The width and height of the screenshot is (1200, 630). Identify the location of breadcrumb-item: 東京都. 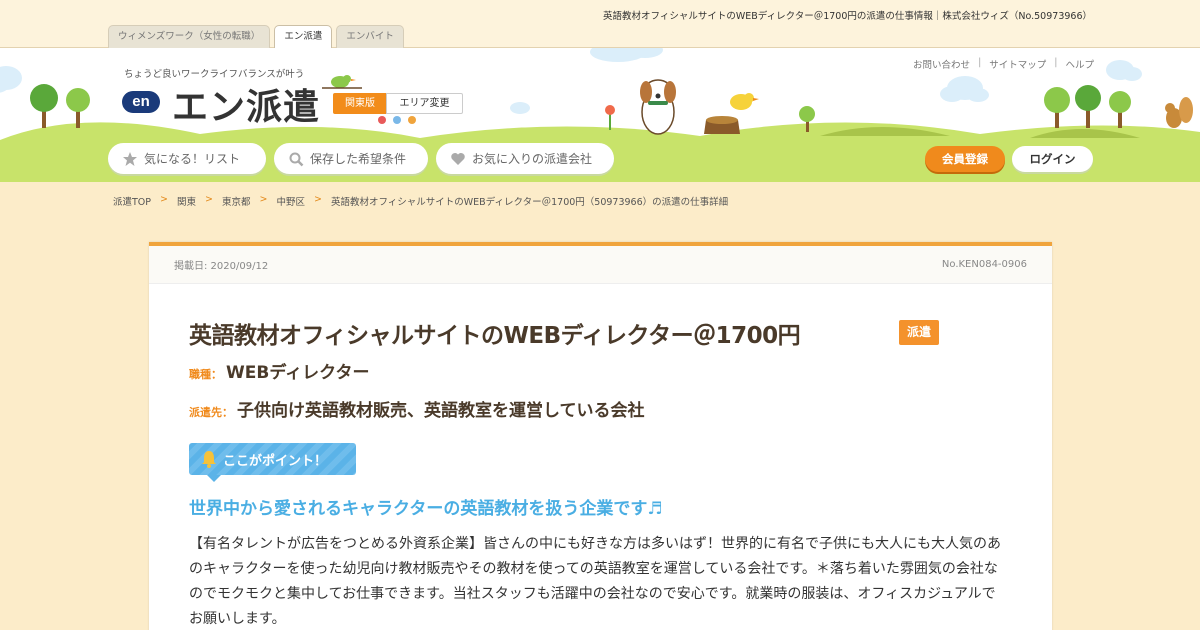
(236, 201).